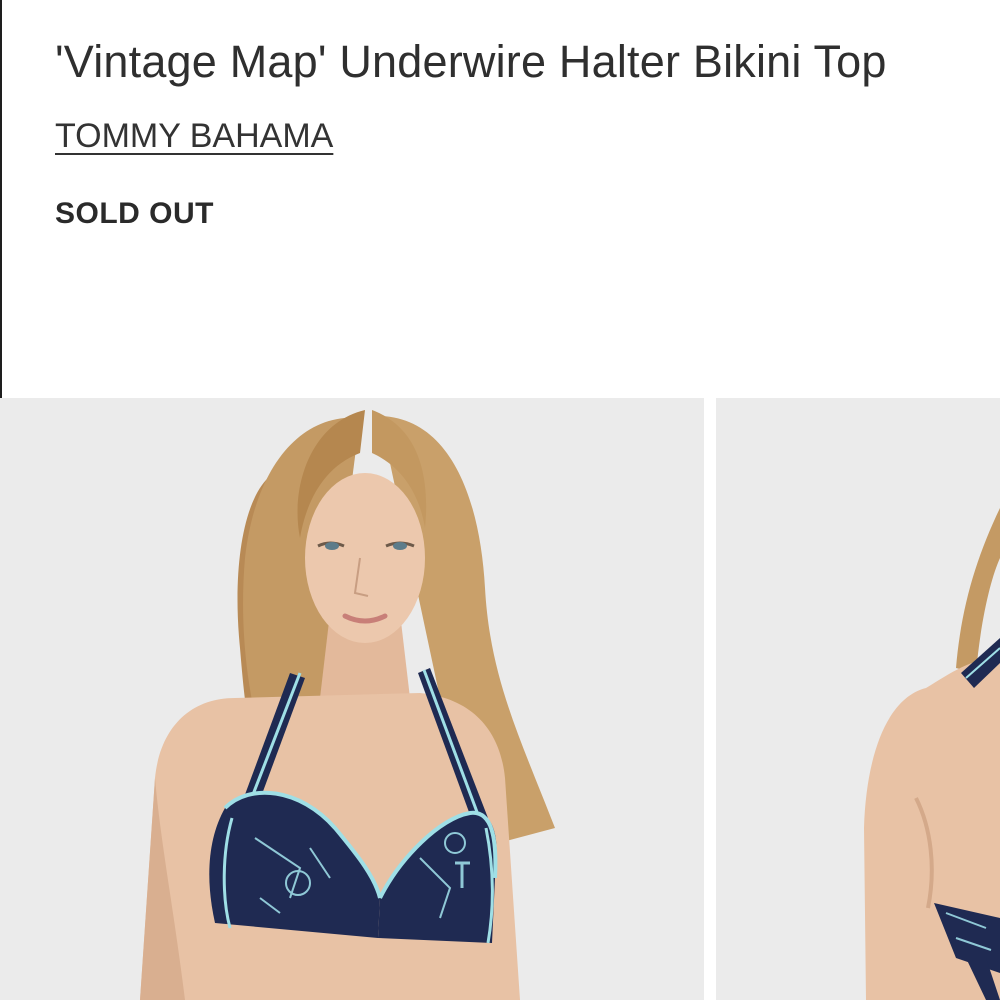 This screenshot has width=1000, height=1000. What do you see at coordinates (194, 136) in the screenshot?
I see `brand-link: TOMMY BAHAMA` at bounding box center [194, 136].